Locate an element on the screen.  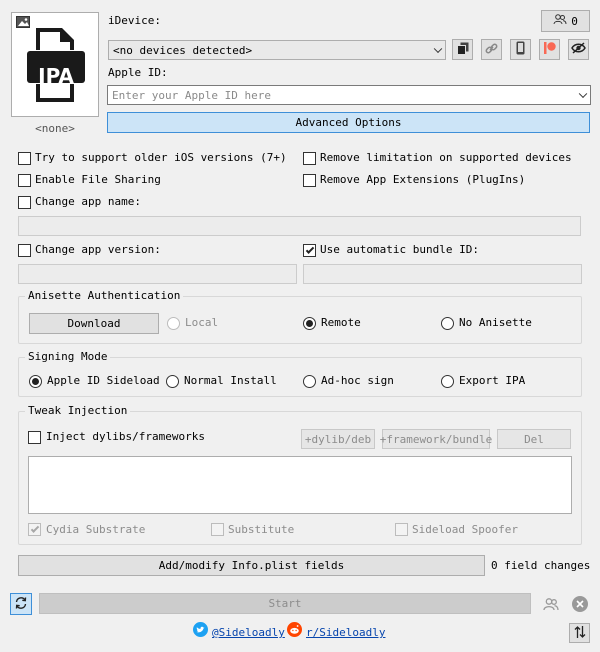
substitute-label: Substitute is located at coordinates (261, 529).